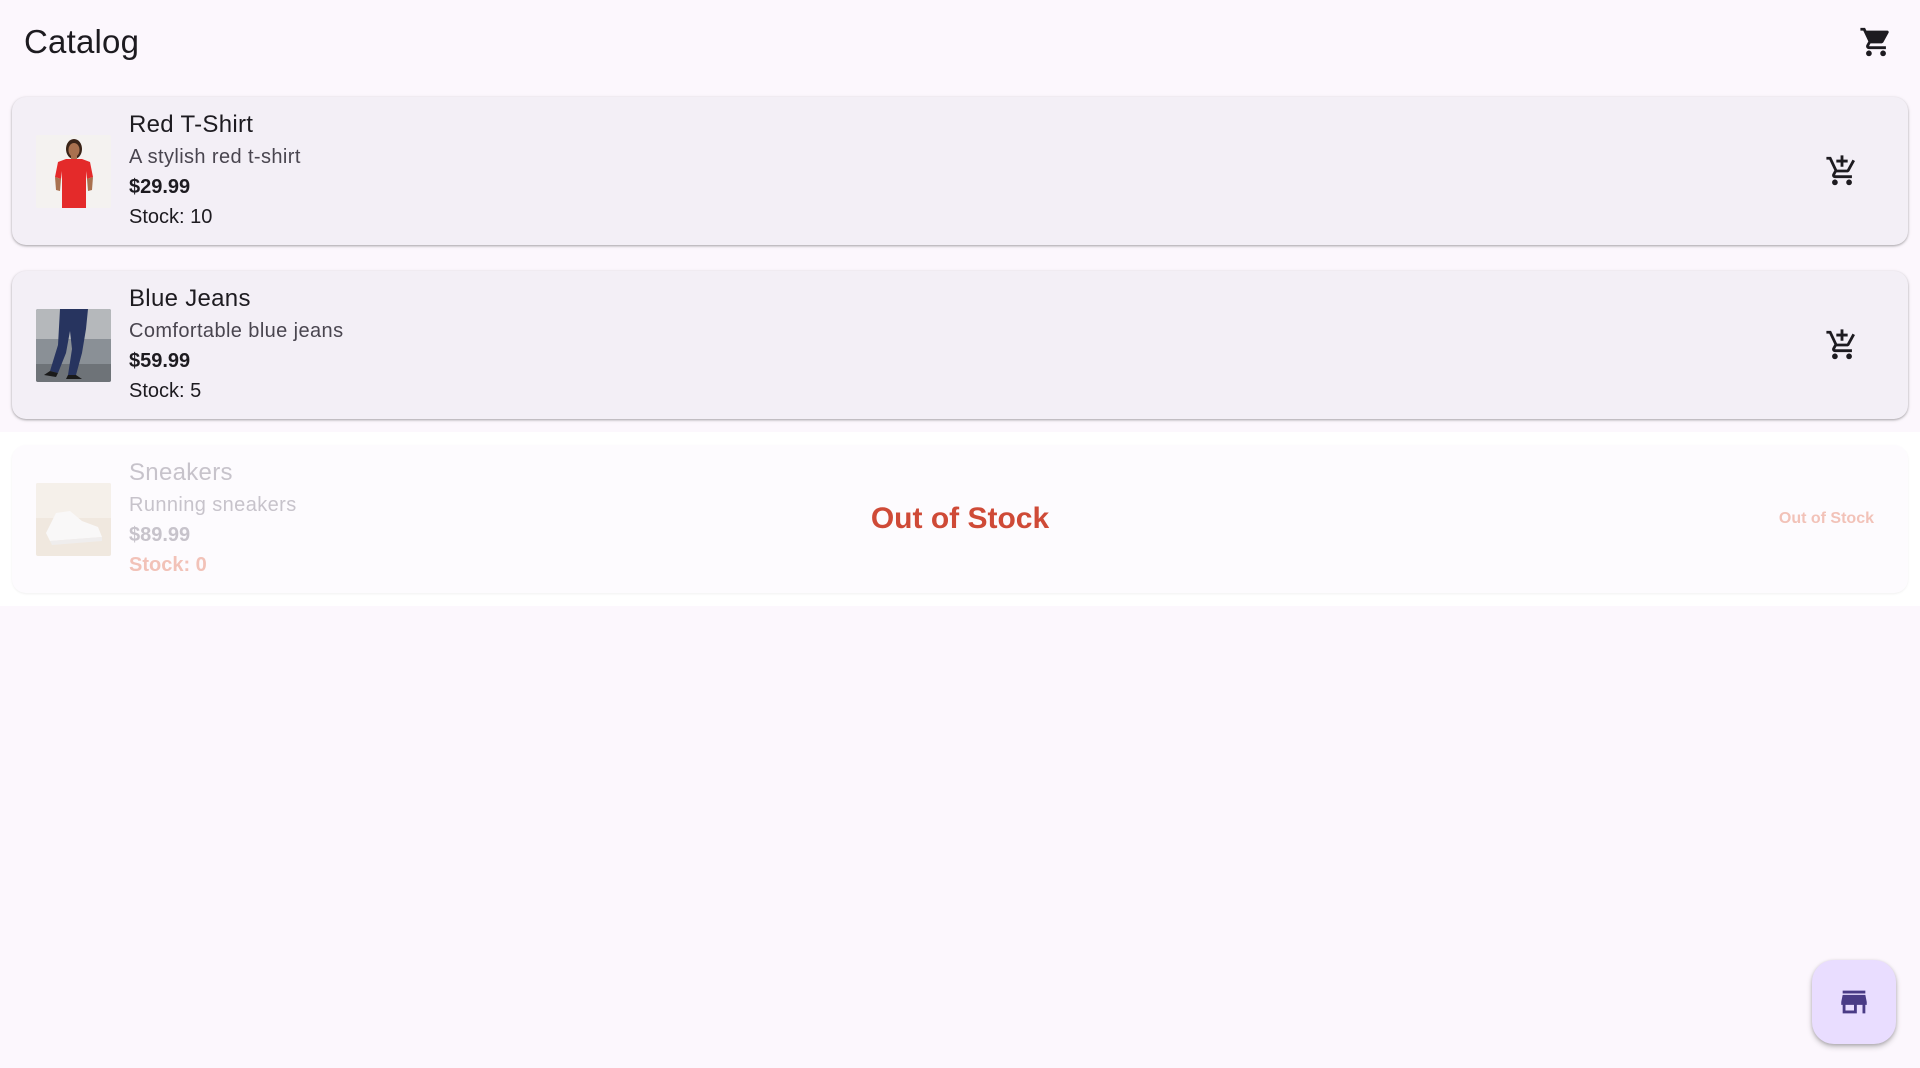  Describe the element at coordinates (82, 41) in the screenshot. I see `page-title: Catalog` at that location.